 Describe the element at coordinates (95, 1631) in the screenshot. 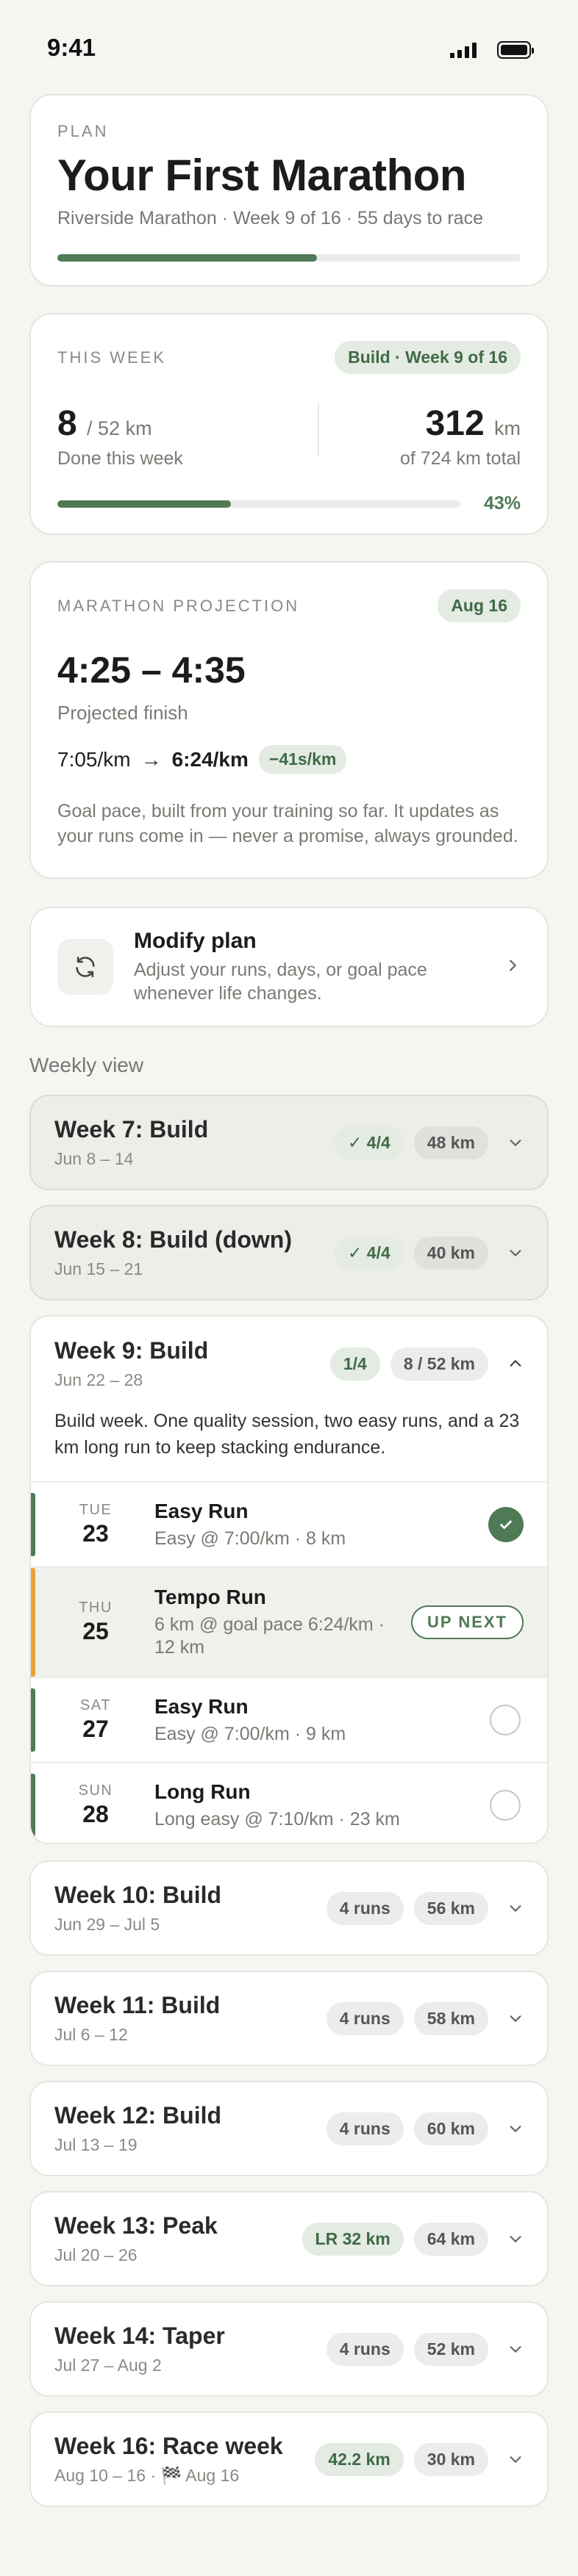

I see `run-day: 25` at that location.